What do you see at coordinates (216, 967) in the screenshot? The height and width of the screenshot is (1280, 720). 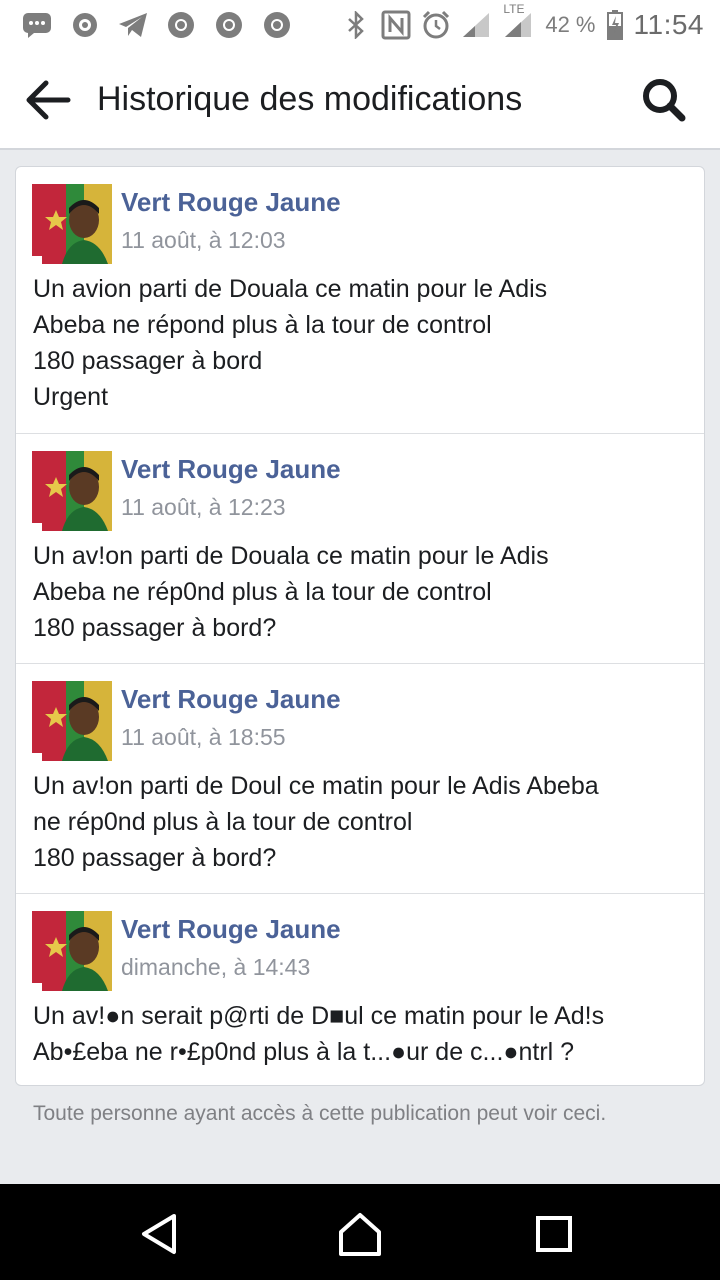 I see `timestamp: dimanche, à 14:43` at bounding box center [216, 967].